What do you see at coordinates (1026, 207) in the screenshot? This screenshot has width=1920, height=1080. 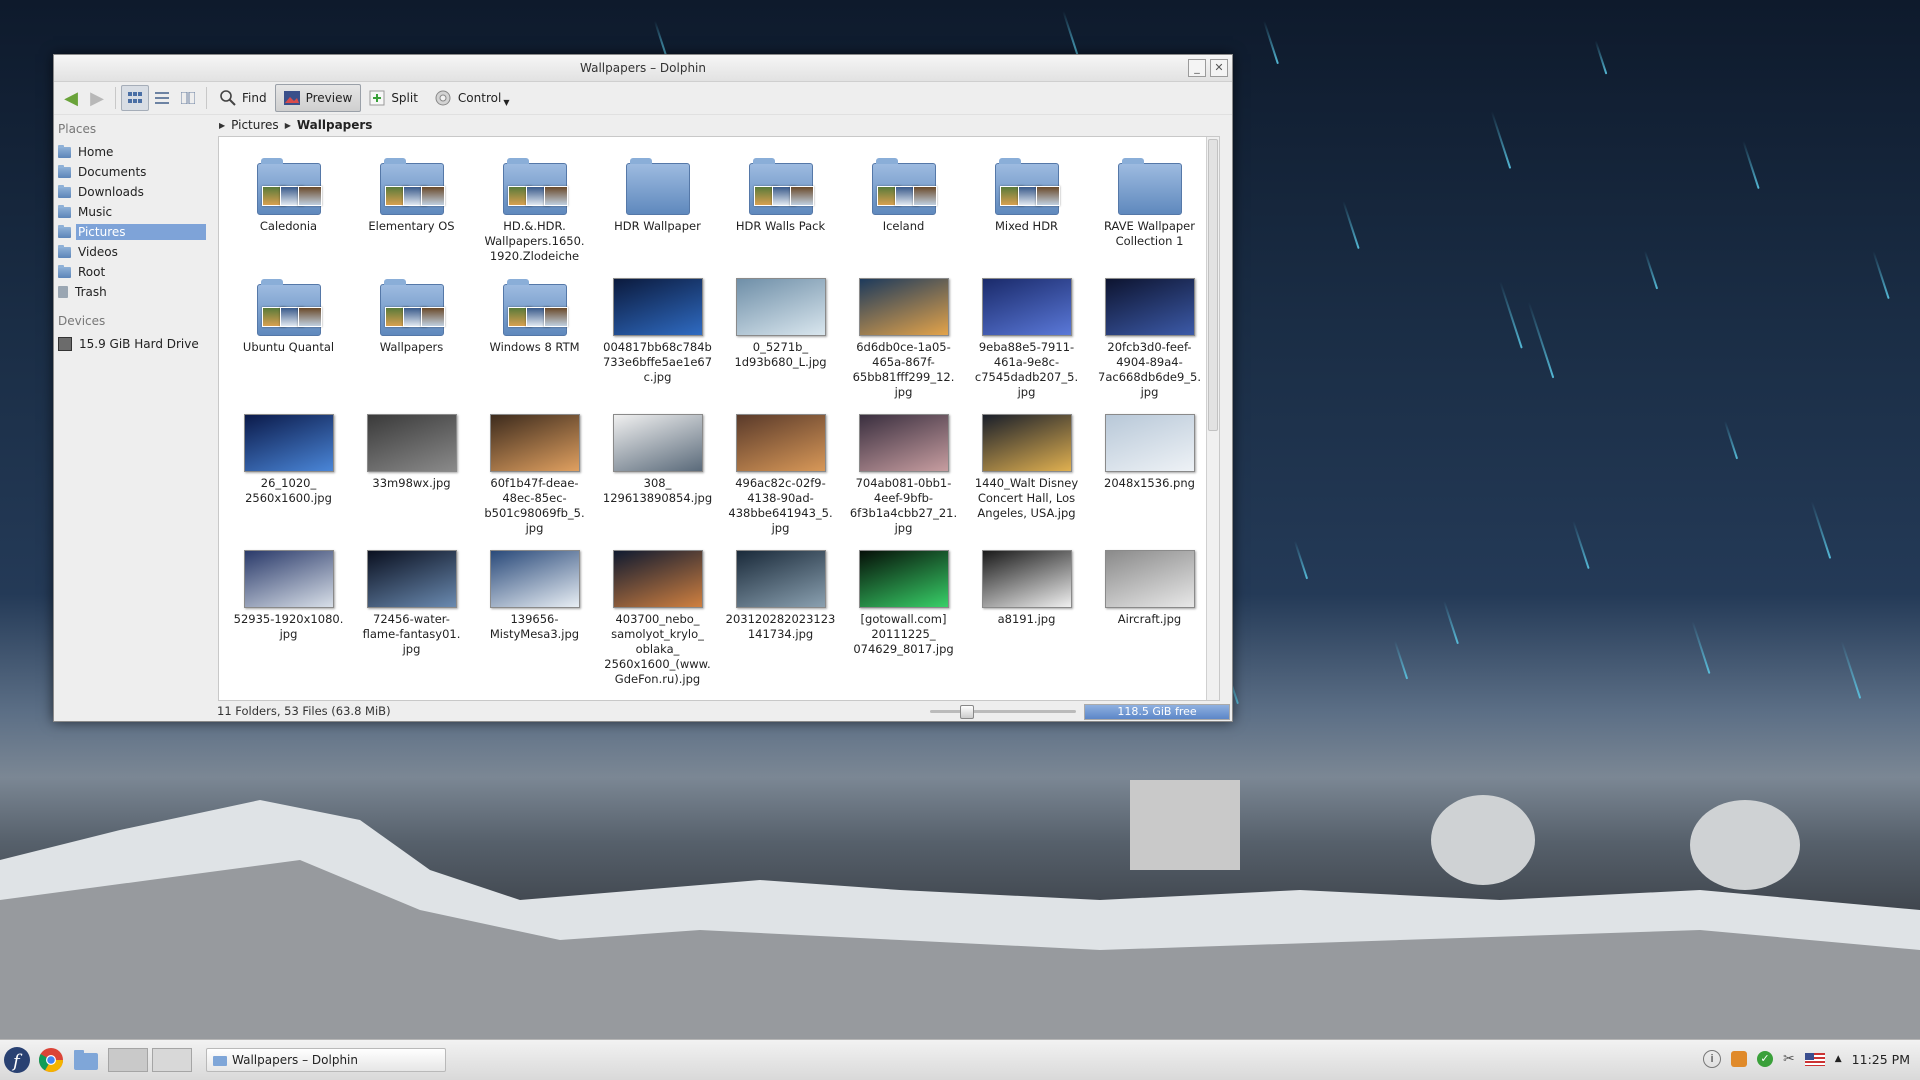 I see `folder-item: Mixed HDR` at bounding box center [1026, 207].